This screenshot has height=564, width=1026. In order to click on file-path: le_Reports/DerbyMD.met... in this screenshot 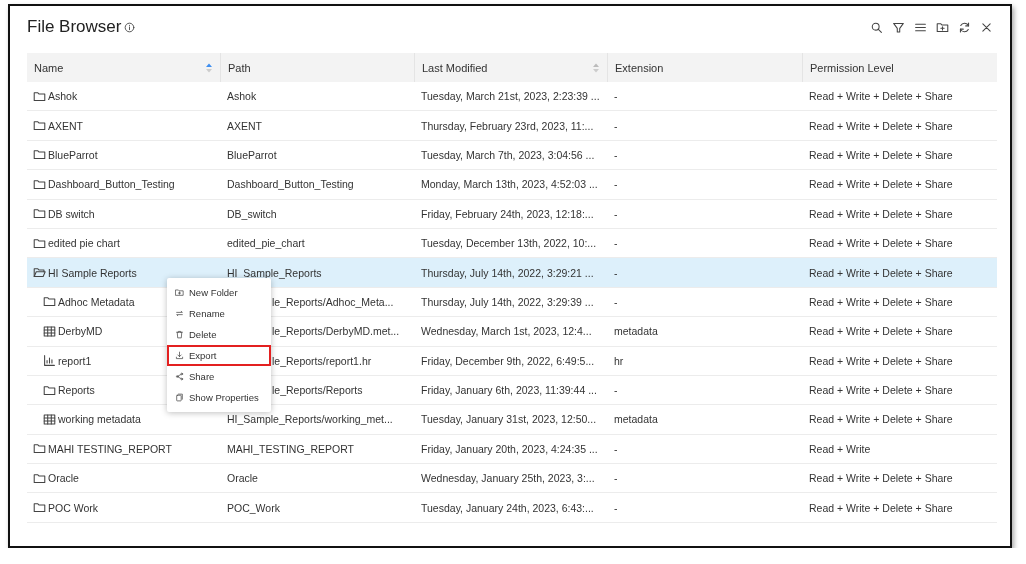, I will do `click(336, 331)`.